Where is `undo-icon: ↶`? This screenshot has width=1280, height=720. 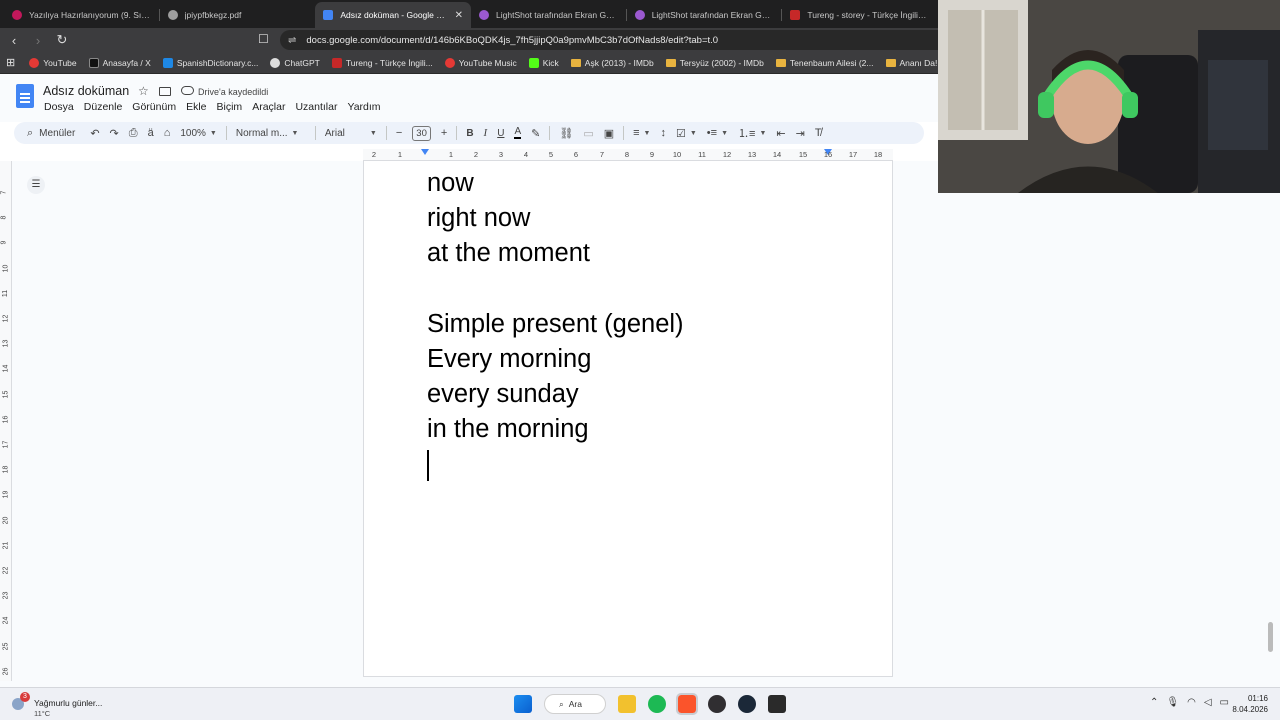 undo-icon: ↶ is located at coordinates (94, 133).